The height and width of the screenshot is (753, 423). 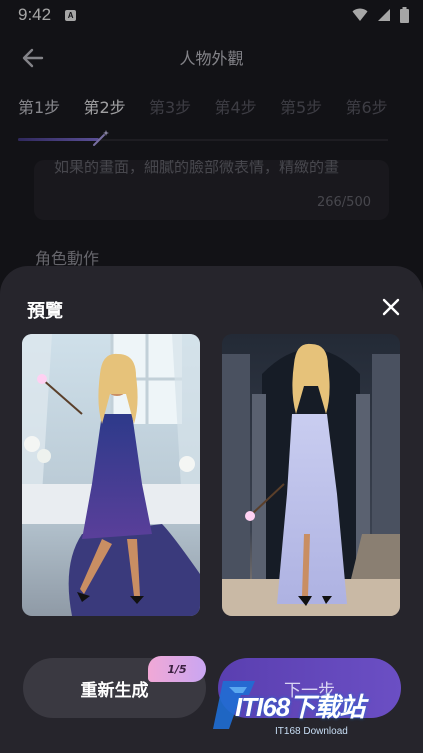 What do you see at coordinates (300, 707) in the screenshot?
I see `watermark-logo-text: ITI68下载站` at bounding box center [300, 707].